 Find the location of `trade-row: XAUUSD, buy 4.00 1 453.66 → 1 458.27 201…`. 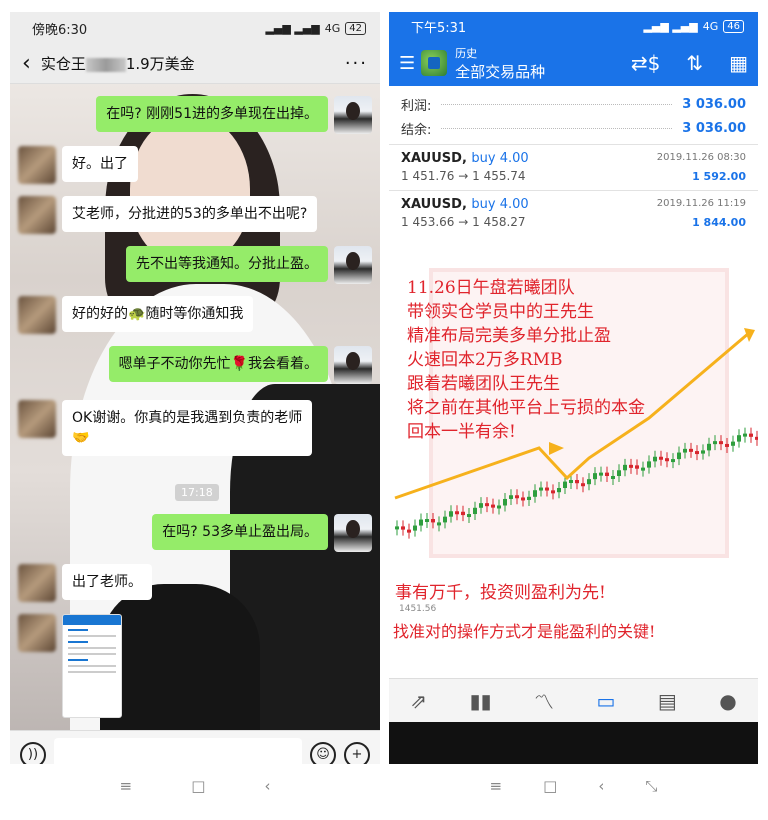

trade-row: XAUUSD, buy 4.00 1 453.66 → 1 458.27 201… is located at coordinates (573, 213).